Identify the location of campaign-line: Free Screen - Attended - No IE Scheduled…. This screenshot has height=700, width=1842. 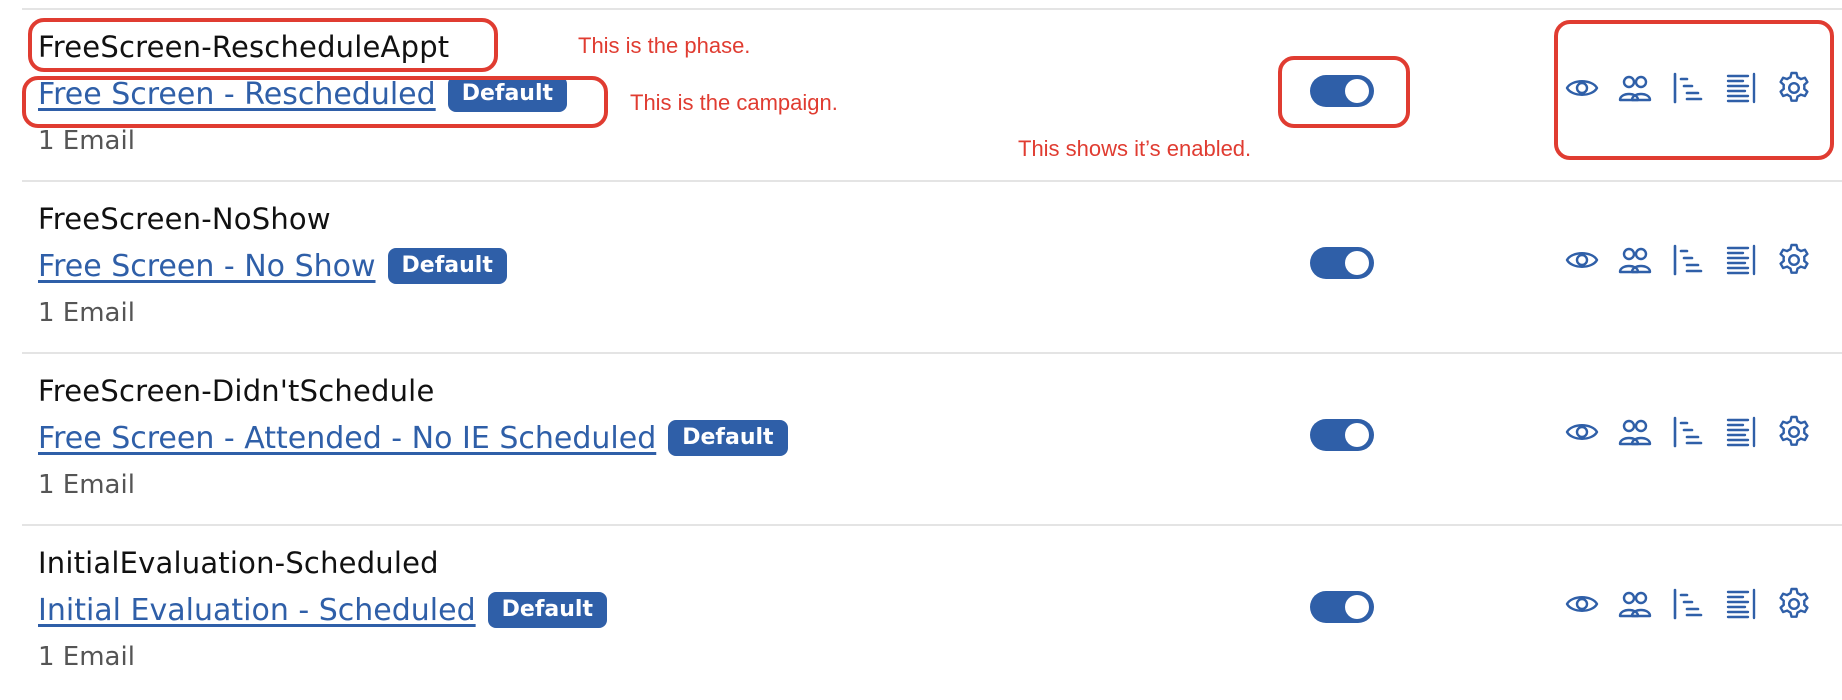
(413, 438).